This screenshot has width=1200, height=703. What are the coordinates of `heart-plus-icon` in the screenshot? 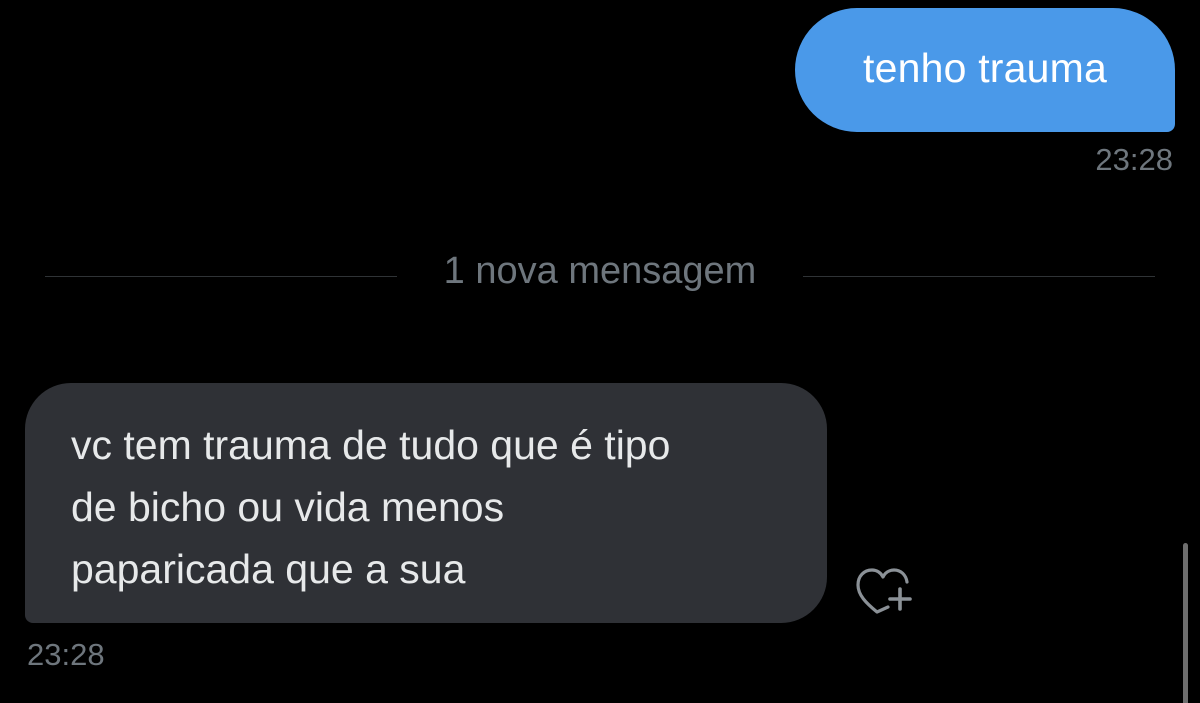 It's located at (883, 589).